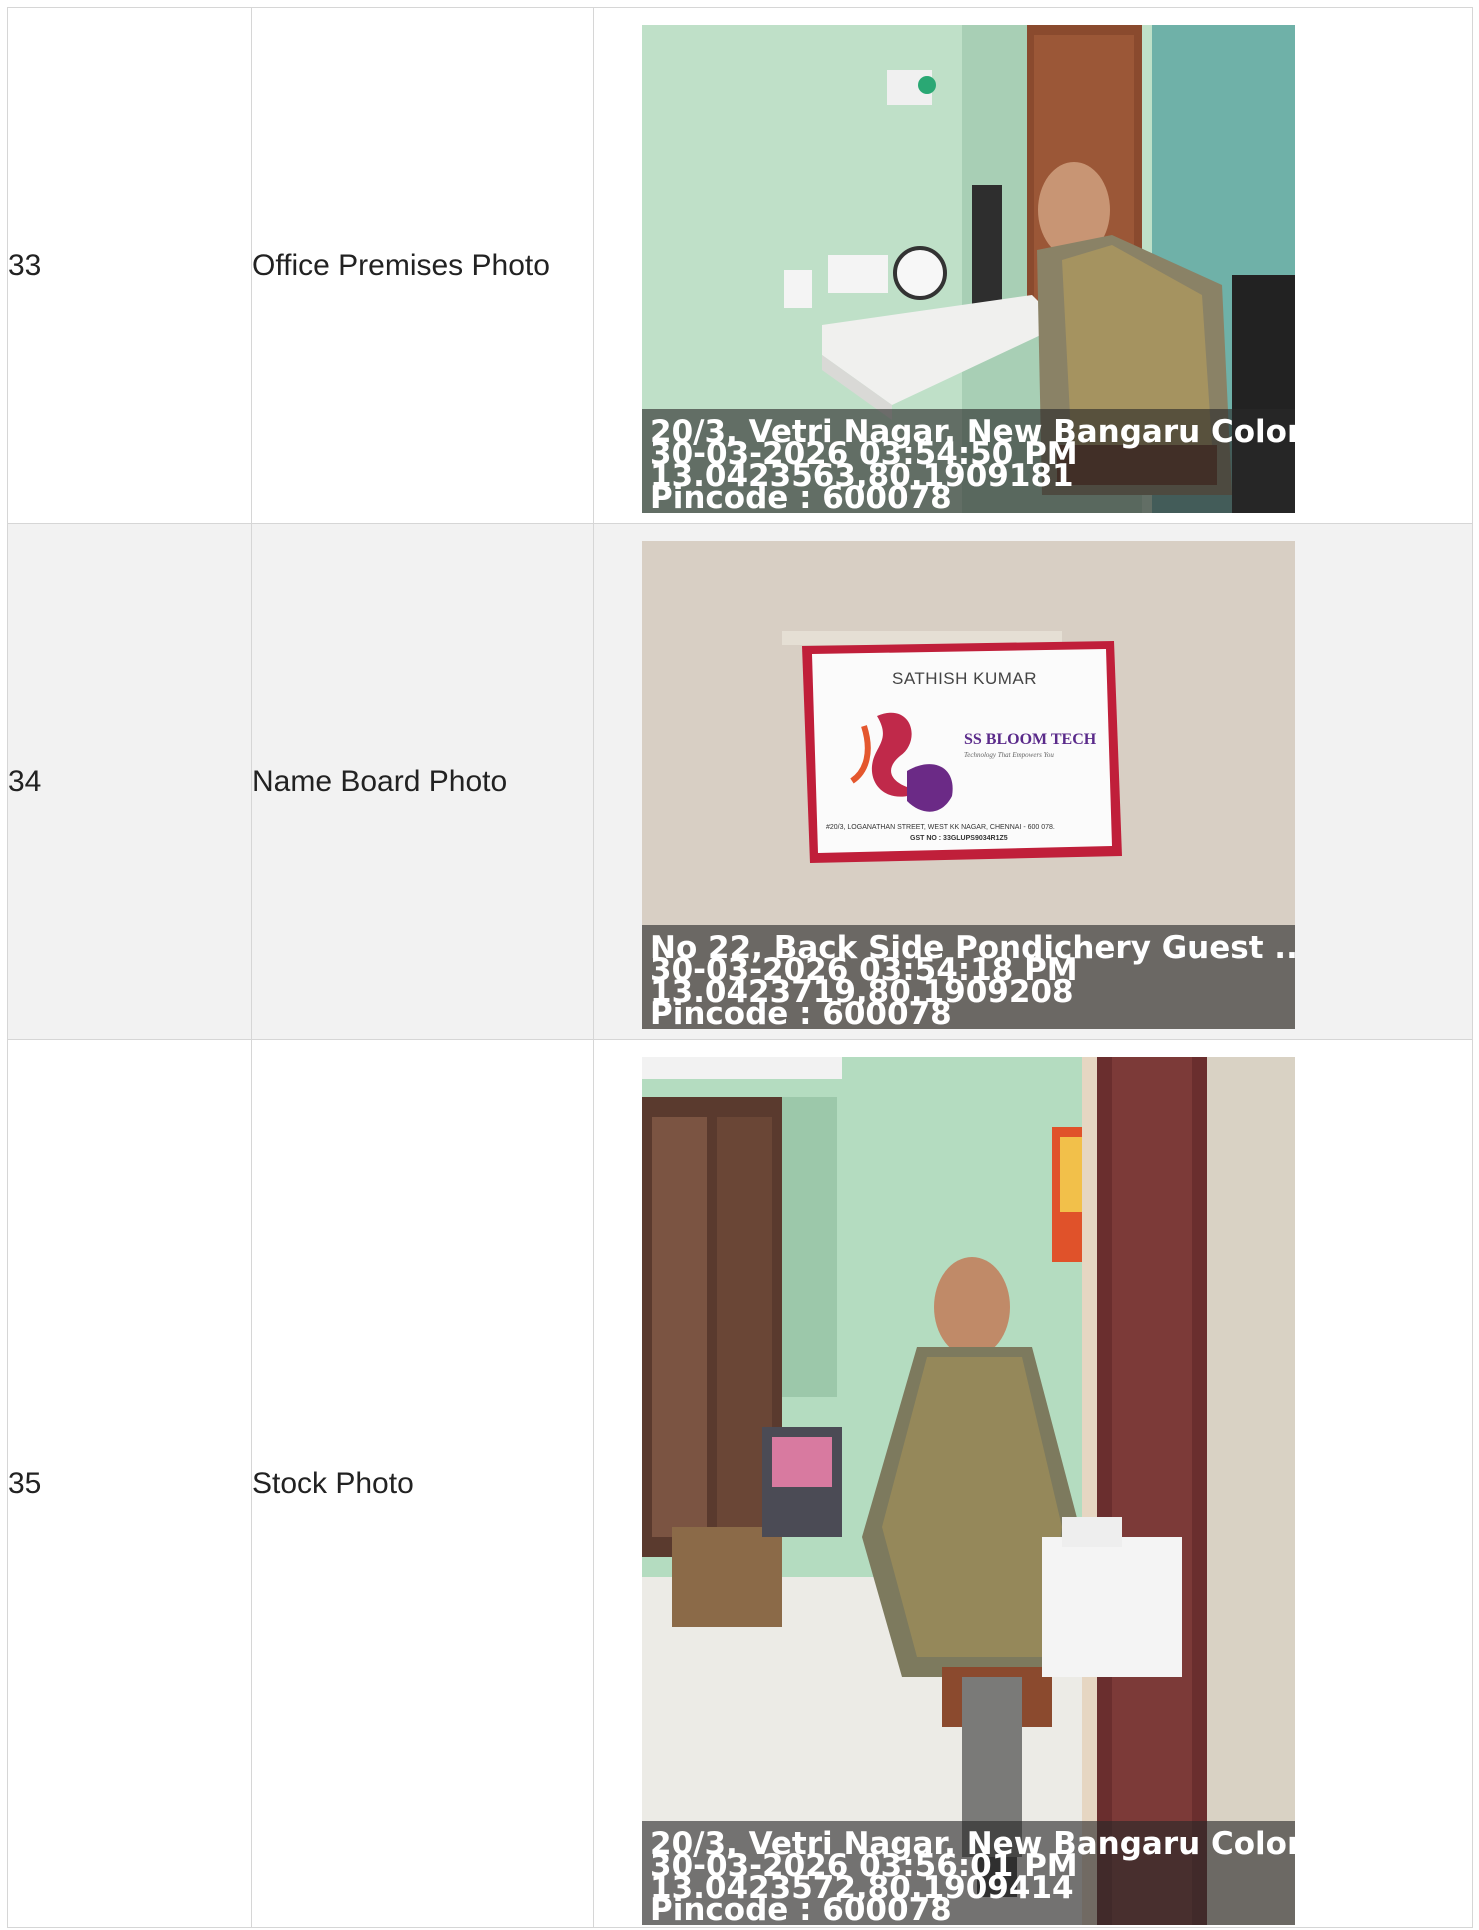 The width and height of the screenshot is (1479, 1930). What do you see at coordinates (129, 1483) in the screenshot?
I see `row-number: 35` at bounding box center [129, 1483].